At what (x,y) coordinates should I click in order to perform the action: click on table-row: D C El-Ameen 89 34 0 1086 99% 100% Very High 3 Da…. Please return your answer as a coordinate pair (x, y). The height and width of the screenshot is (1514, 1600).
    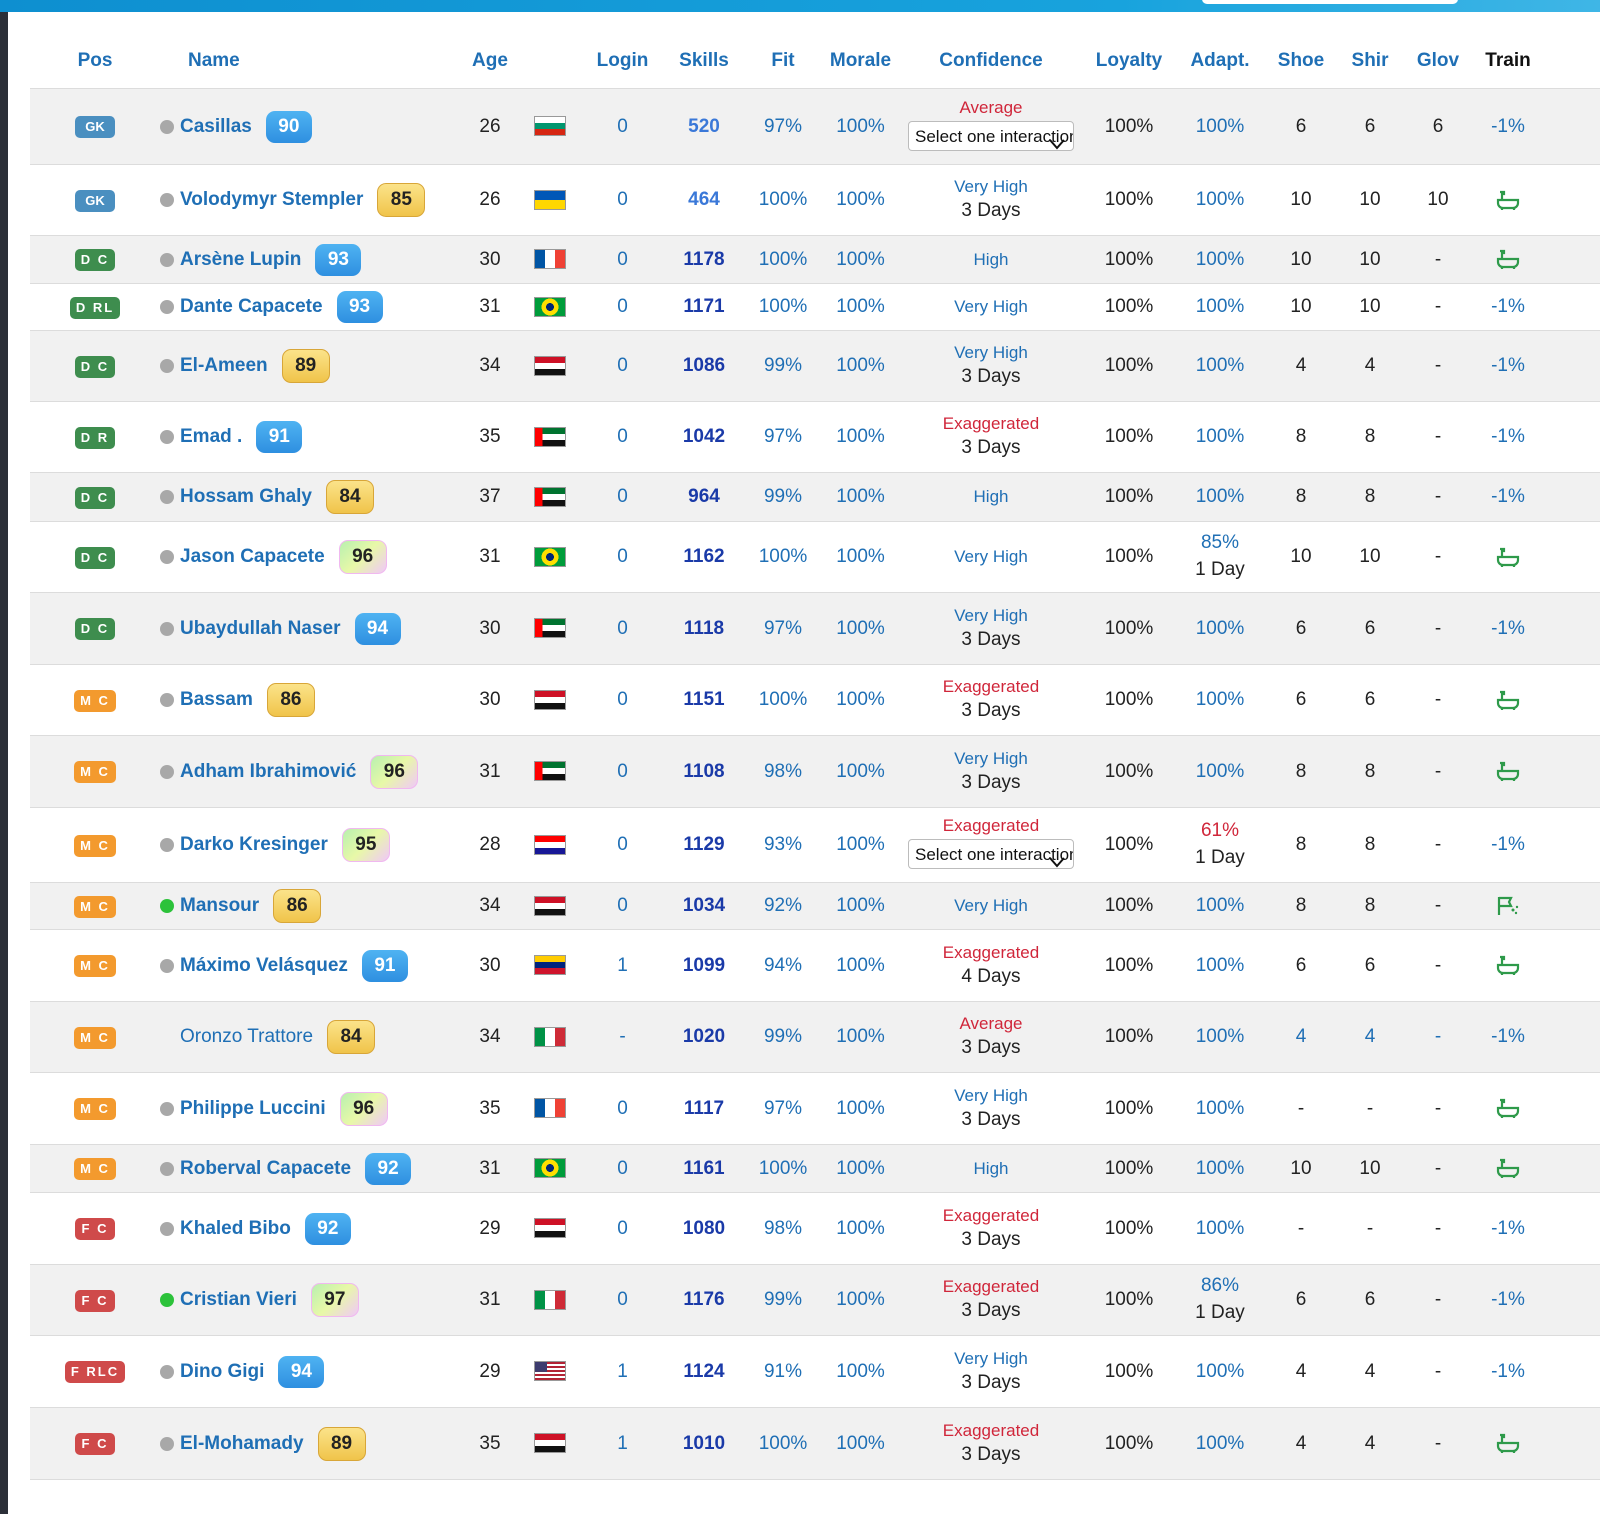
    Looking at the image, I should click on (815, 366).